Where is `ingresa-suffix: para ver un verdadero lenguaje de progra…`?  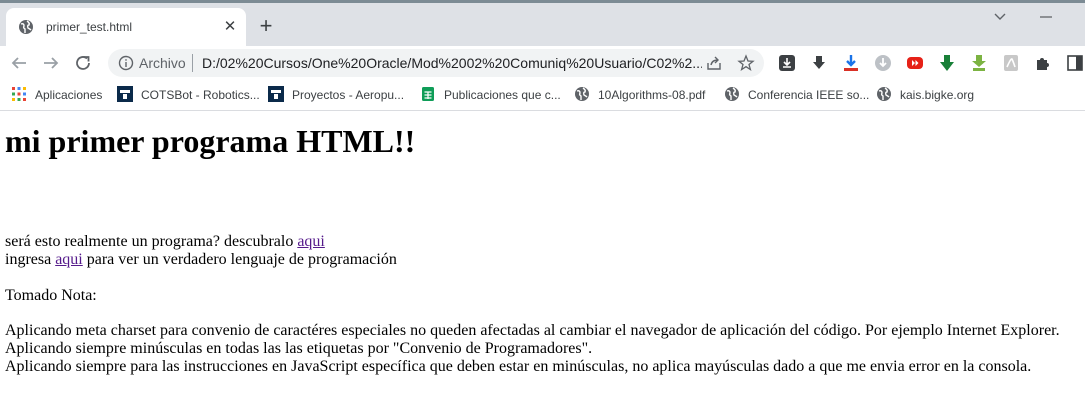 ingresa-suffix: para ver un verdadero lenguaje de progra… is located at coordinates (239, 259).